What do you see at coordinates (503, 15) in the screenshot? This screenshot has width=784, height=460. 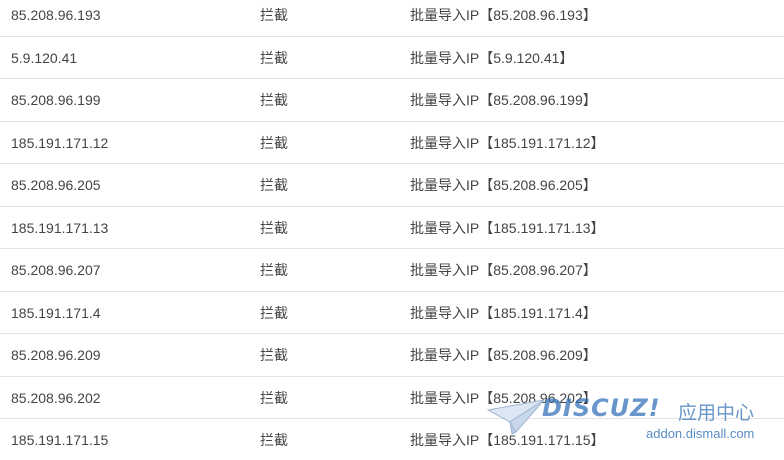 I see `remark-cell: 批量导入IP【85.208.96.193】` at bounding box center [503, 15].